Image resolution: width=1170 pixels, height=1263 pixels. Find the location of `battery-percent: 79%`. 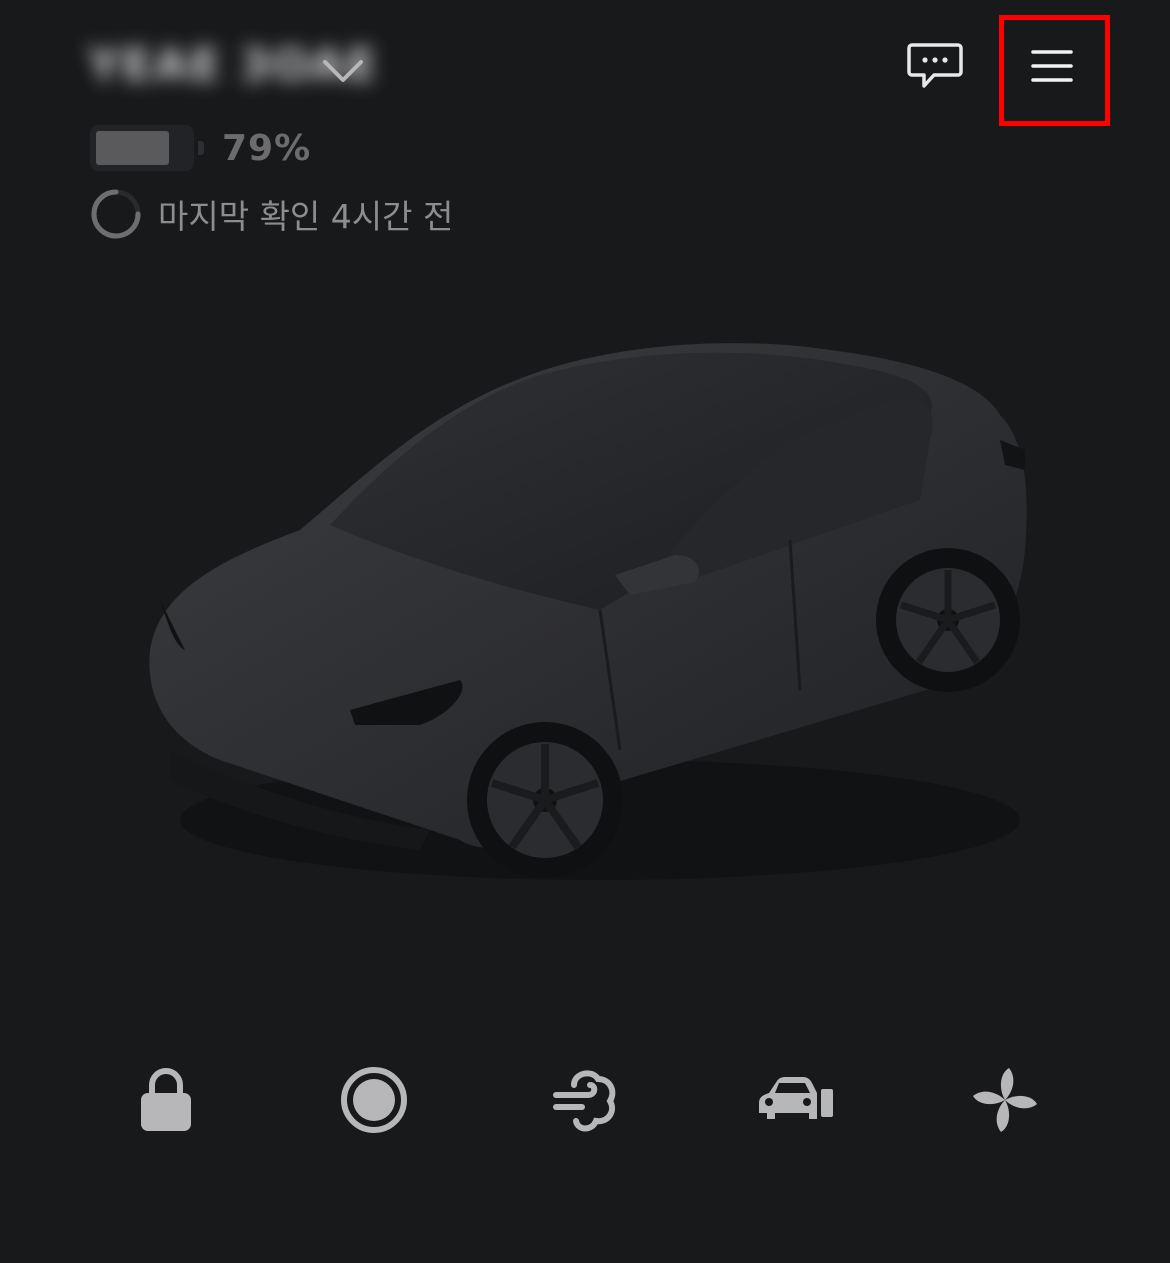

battery-percent: 79% is located at coordinates (267, 148).